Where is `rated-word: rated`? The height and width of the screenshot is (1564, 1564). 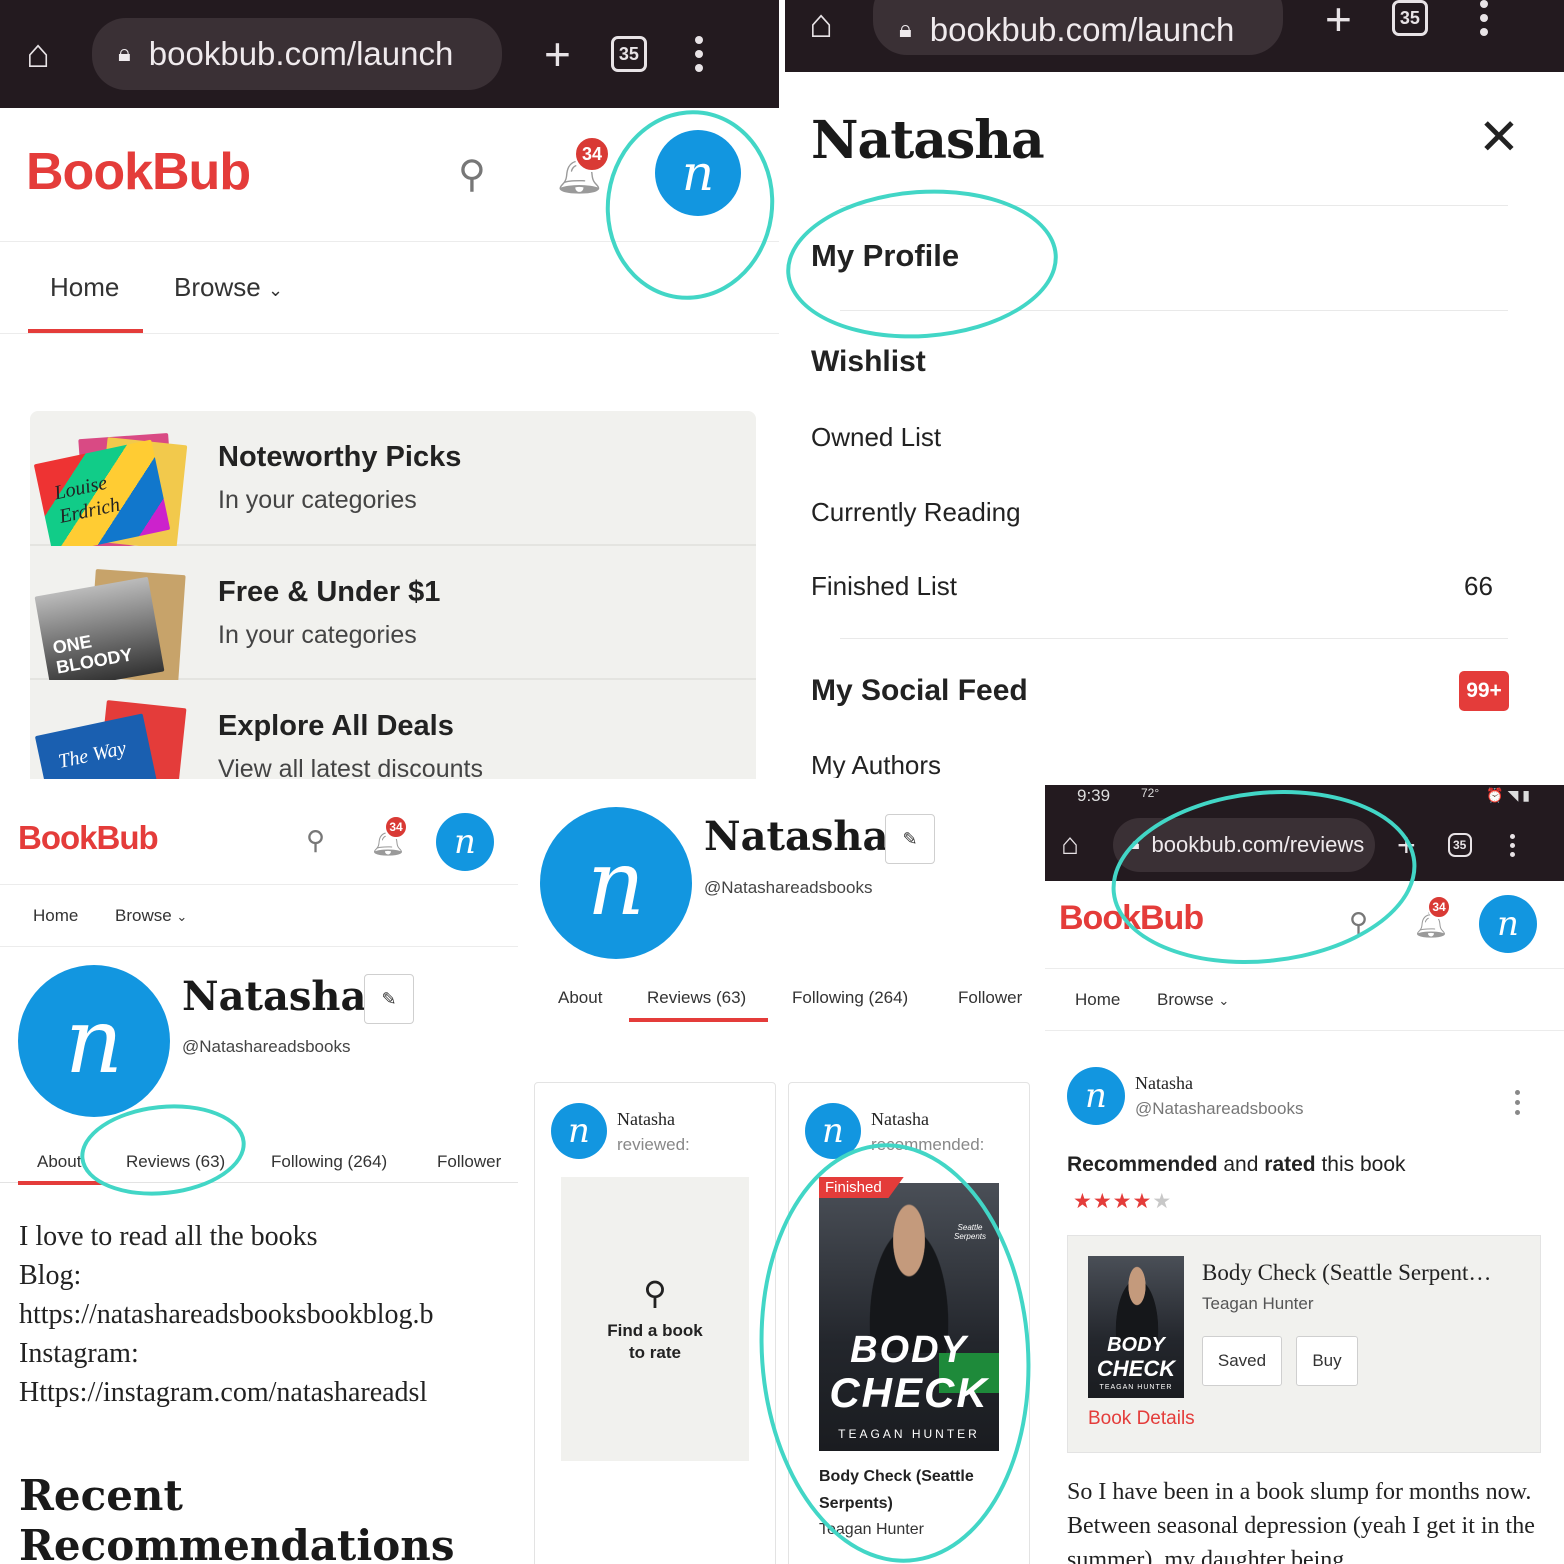
rated-word: rated is located at coordinates (1290, 1164).